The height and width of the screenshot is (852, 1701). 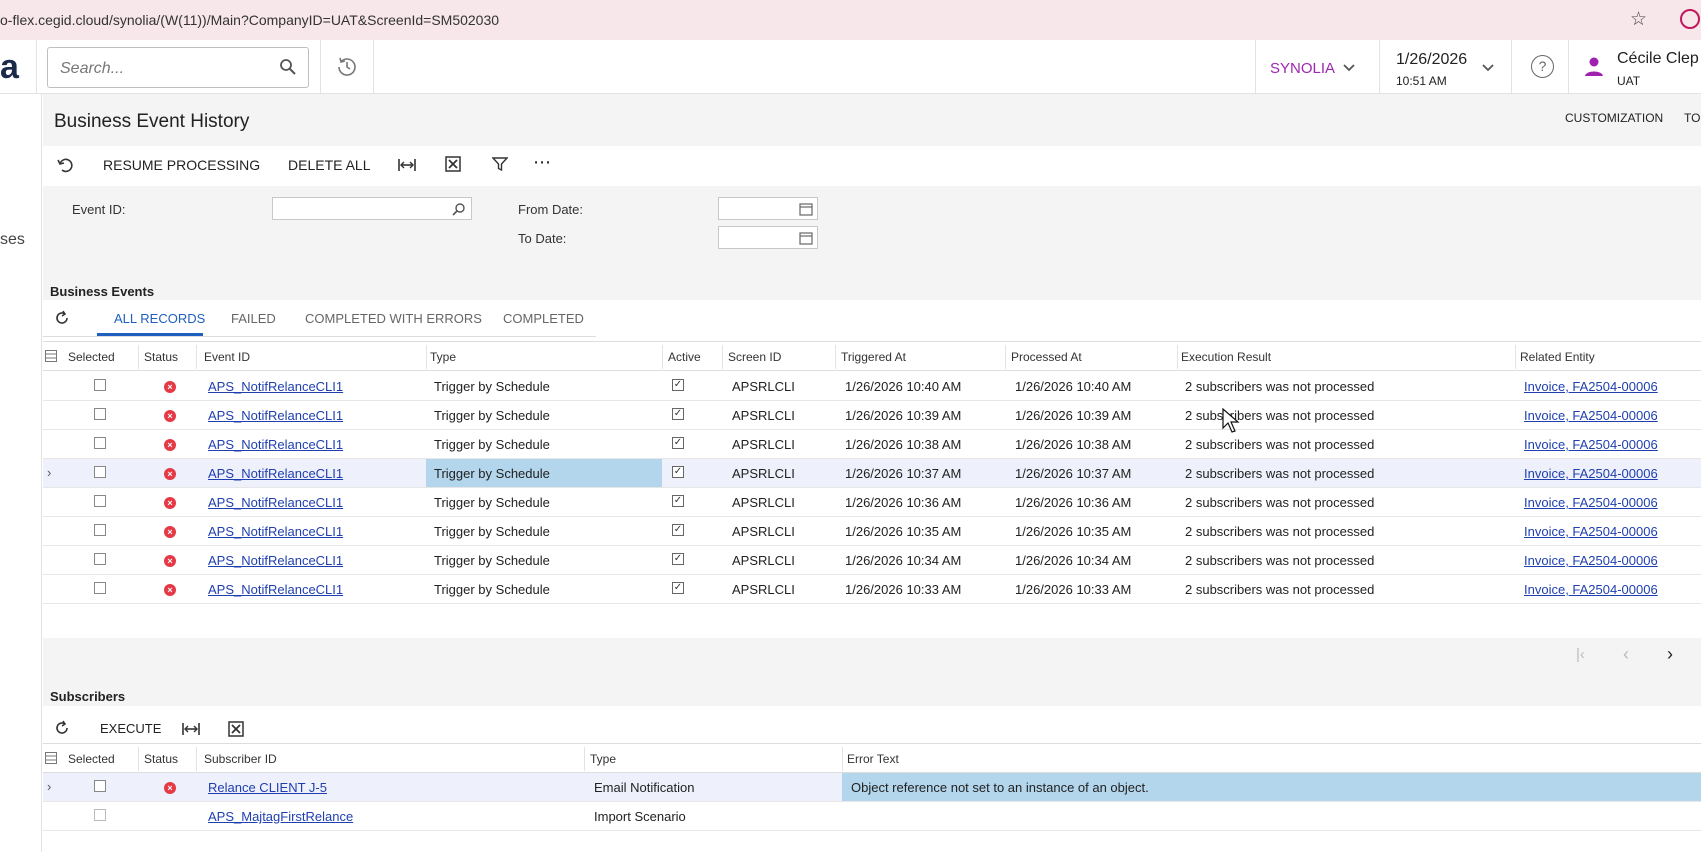 What do you see at coordinates (280, 816) in the screenshot?
I see `subscriber-id-link: APS_MajtagFirstRelance` at bounding box center [280, 816].